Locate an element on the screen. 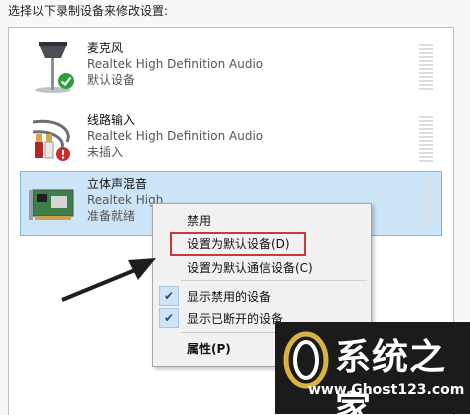 This screenshot has height=415, width=470. watermark-logo: 系统之家 www.Ghost123.com is located at coordinates (372, 368).